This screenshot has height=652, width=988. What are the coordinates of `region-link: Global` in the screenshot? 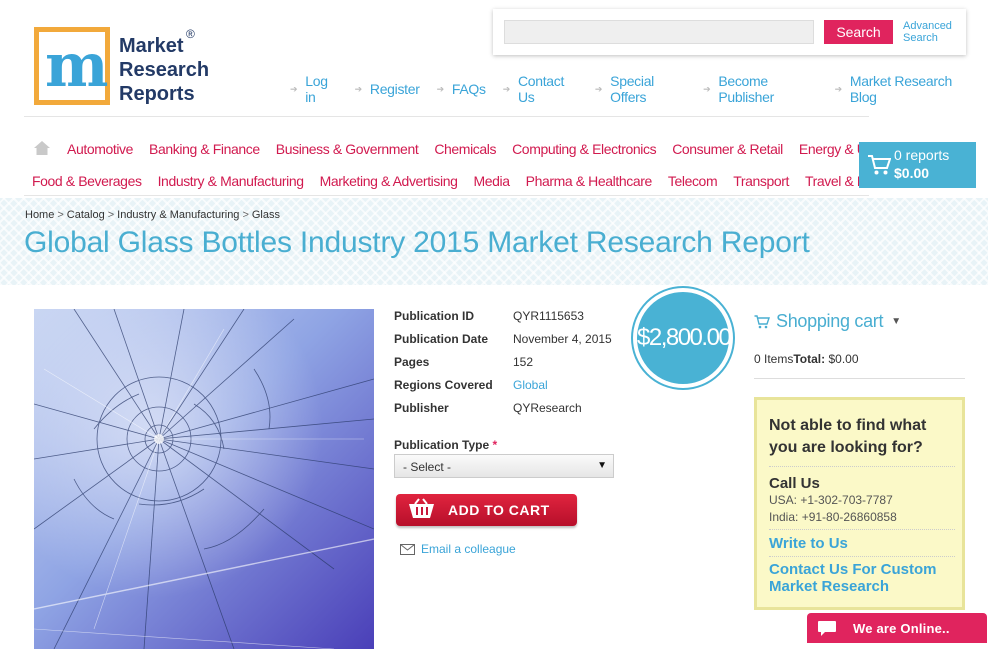 It's located at (530, 389).